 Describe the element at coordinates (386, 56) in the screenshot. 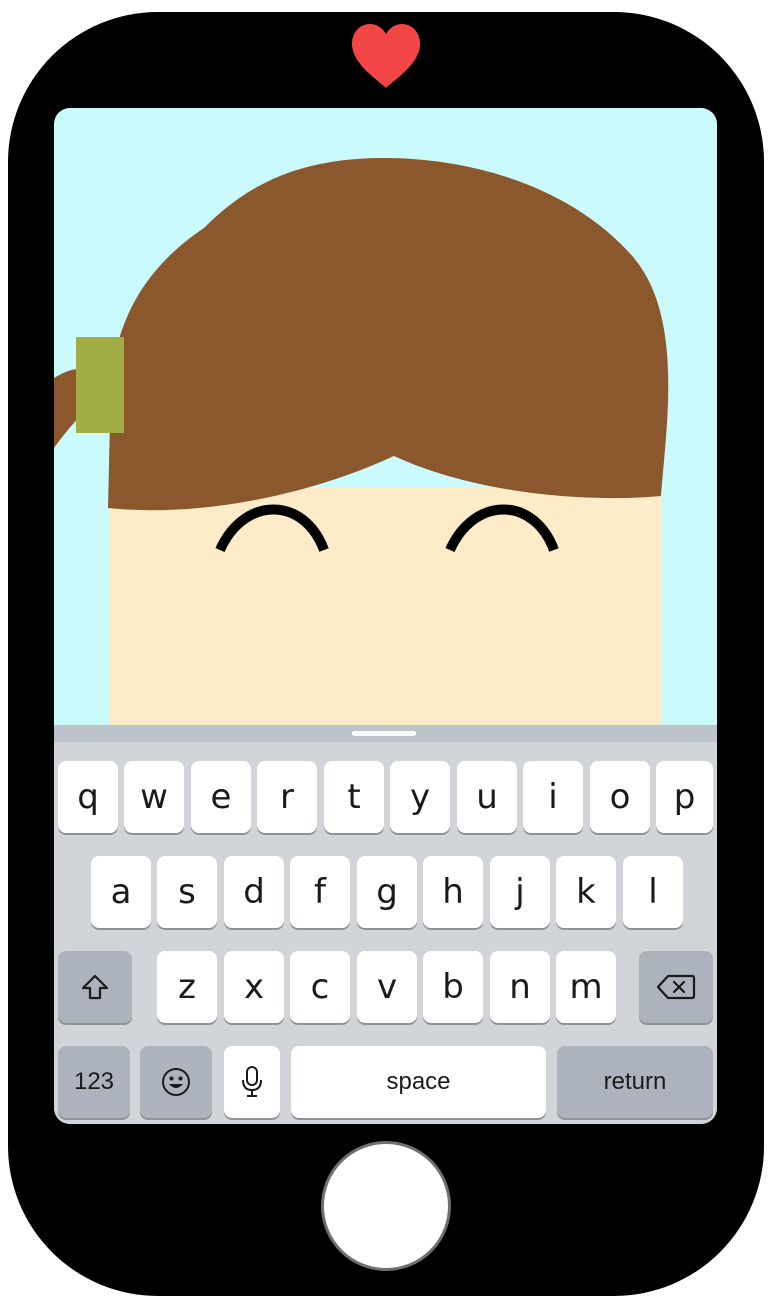

I see `heart-icon` at that location.